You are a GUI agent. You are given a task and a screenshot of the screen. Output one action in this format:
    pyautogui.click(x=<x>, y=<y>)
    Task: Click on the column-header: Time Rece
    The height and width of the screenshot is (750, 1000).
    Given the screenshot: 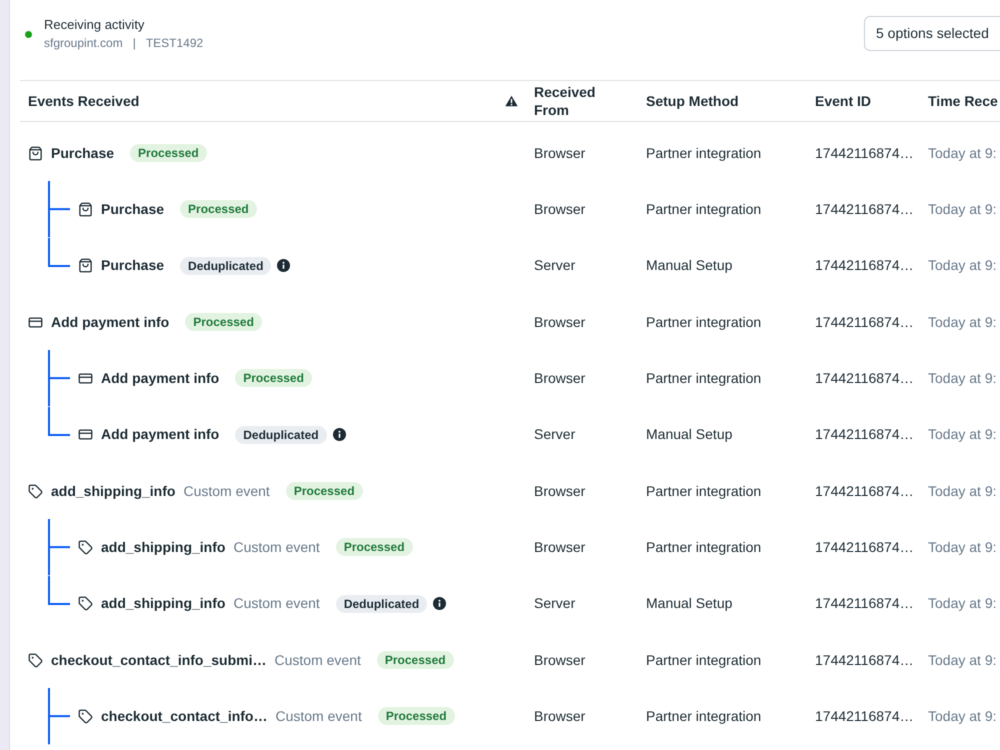 What is the action you would take?
    pyautogui.click(x=963, y=101)
    